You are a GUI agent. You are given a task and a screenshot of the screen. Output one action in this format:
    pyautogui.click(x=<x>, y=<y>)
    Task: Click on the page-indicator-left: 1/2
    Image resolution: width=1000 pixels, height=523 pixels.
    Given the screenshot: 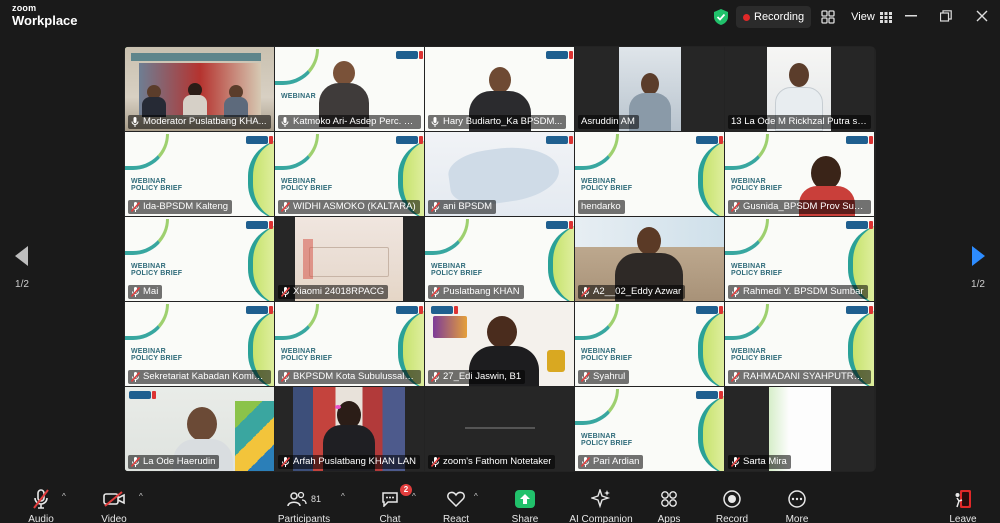 What is the action you would take?
    pyautogui.click(x=22, y=284)
    